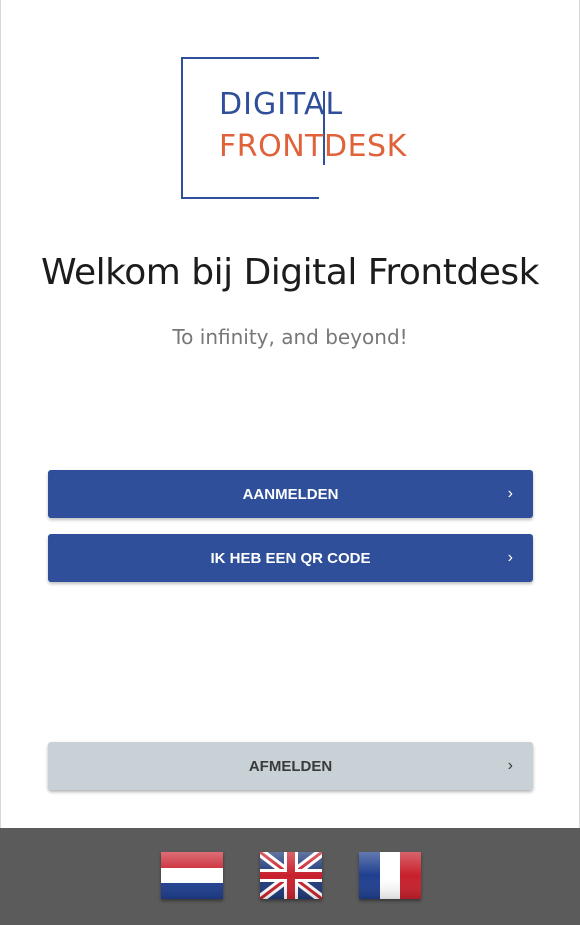  I want to click on uk-flag-icon, so click(291, 875).